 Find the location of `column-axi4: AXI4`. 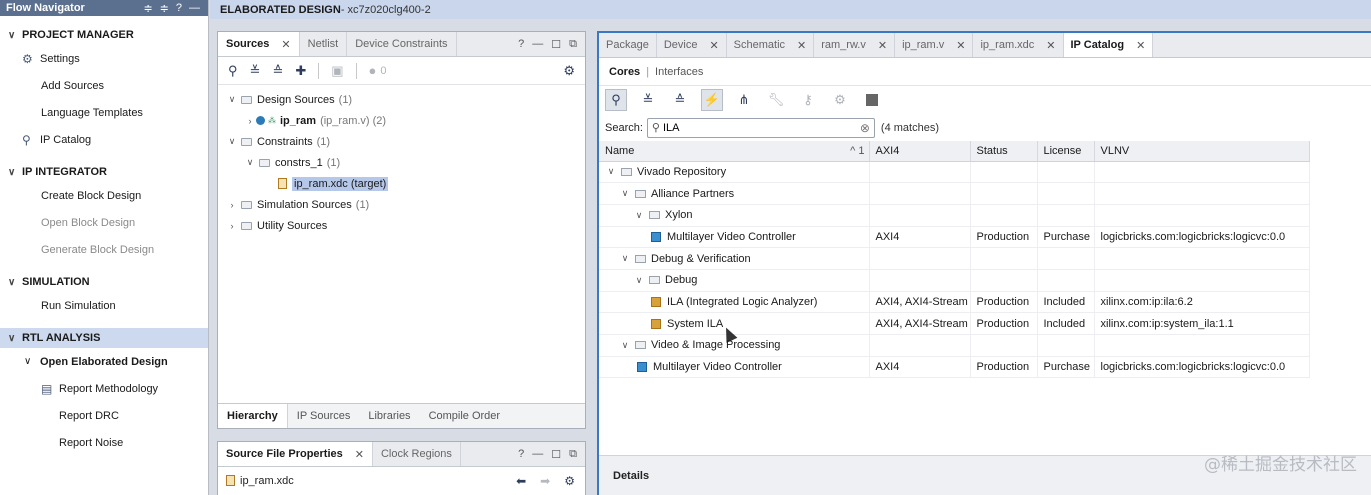

column-axi4: AXI4 is located at coordinates (920, 151).